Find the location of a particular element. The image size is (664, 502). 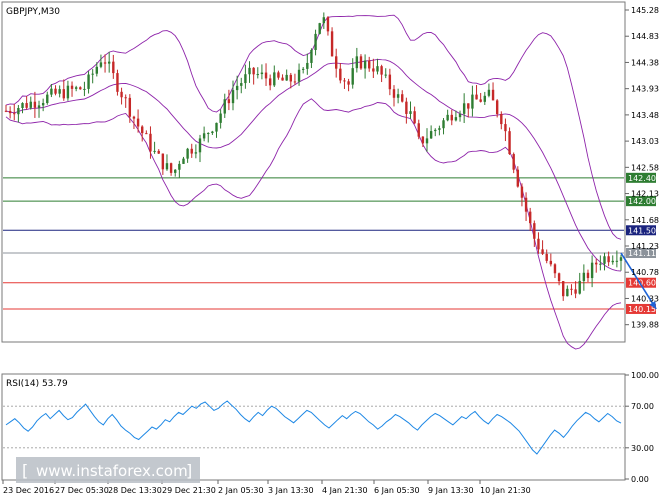

rsi-tick-label: 0.00 is located at coordinates (640, 479).